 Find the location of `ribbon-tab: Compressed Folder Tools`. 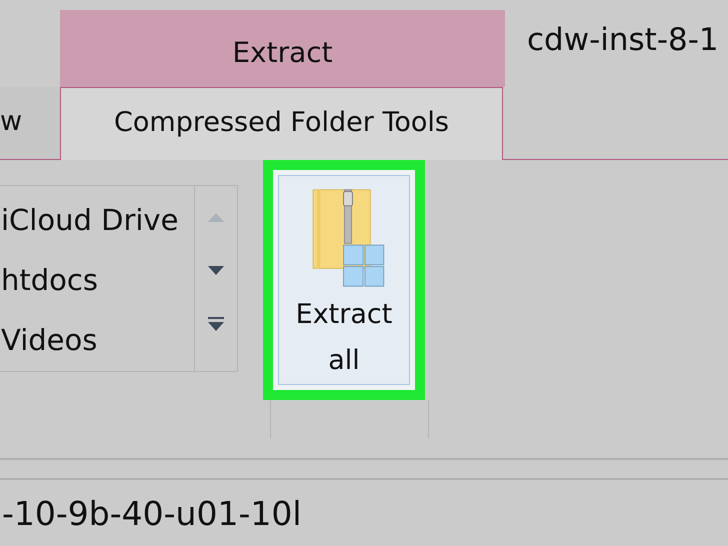

ribbon-tab: Compressed Folder Tools is located at coordinates (281, 123).